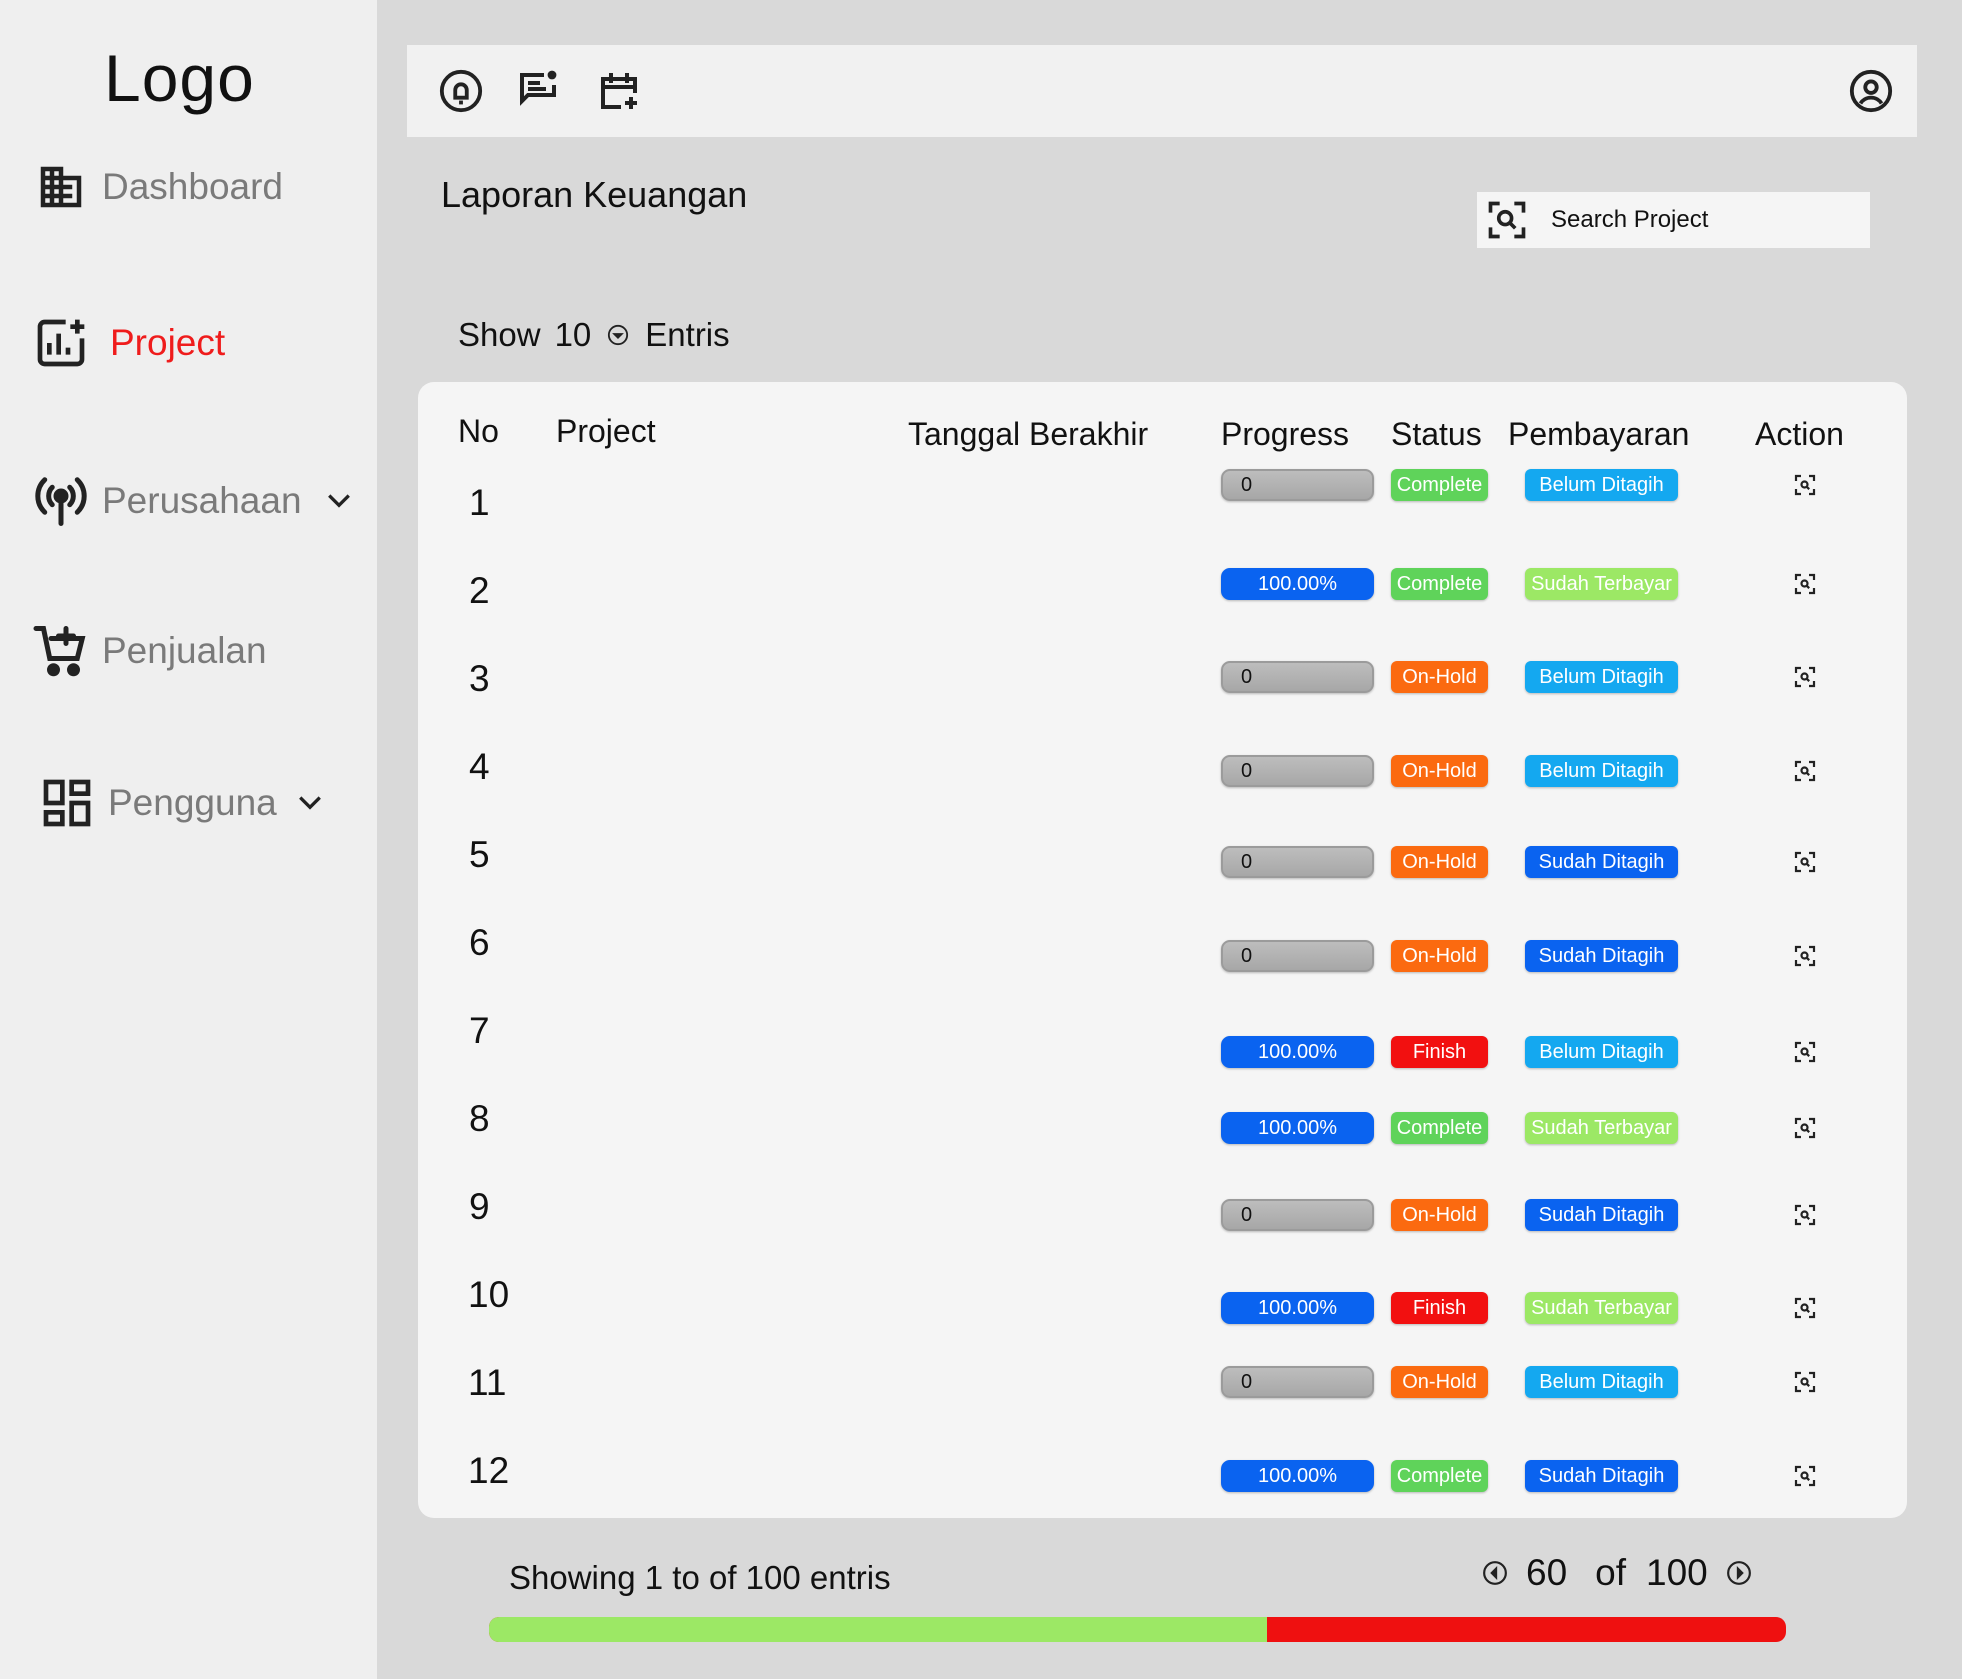 This screenshot has height=1679, width=1962. I want to click on column-header-project: Project, so click(606, 431).